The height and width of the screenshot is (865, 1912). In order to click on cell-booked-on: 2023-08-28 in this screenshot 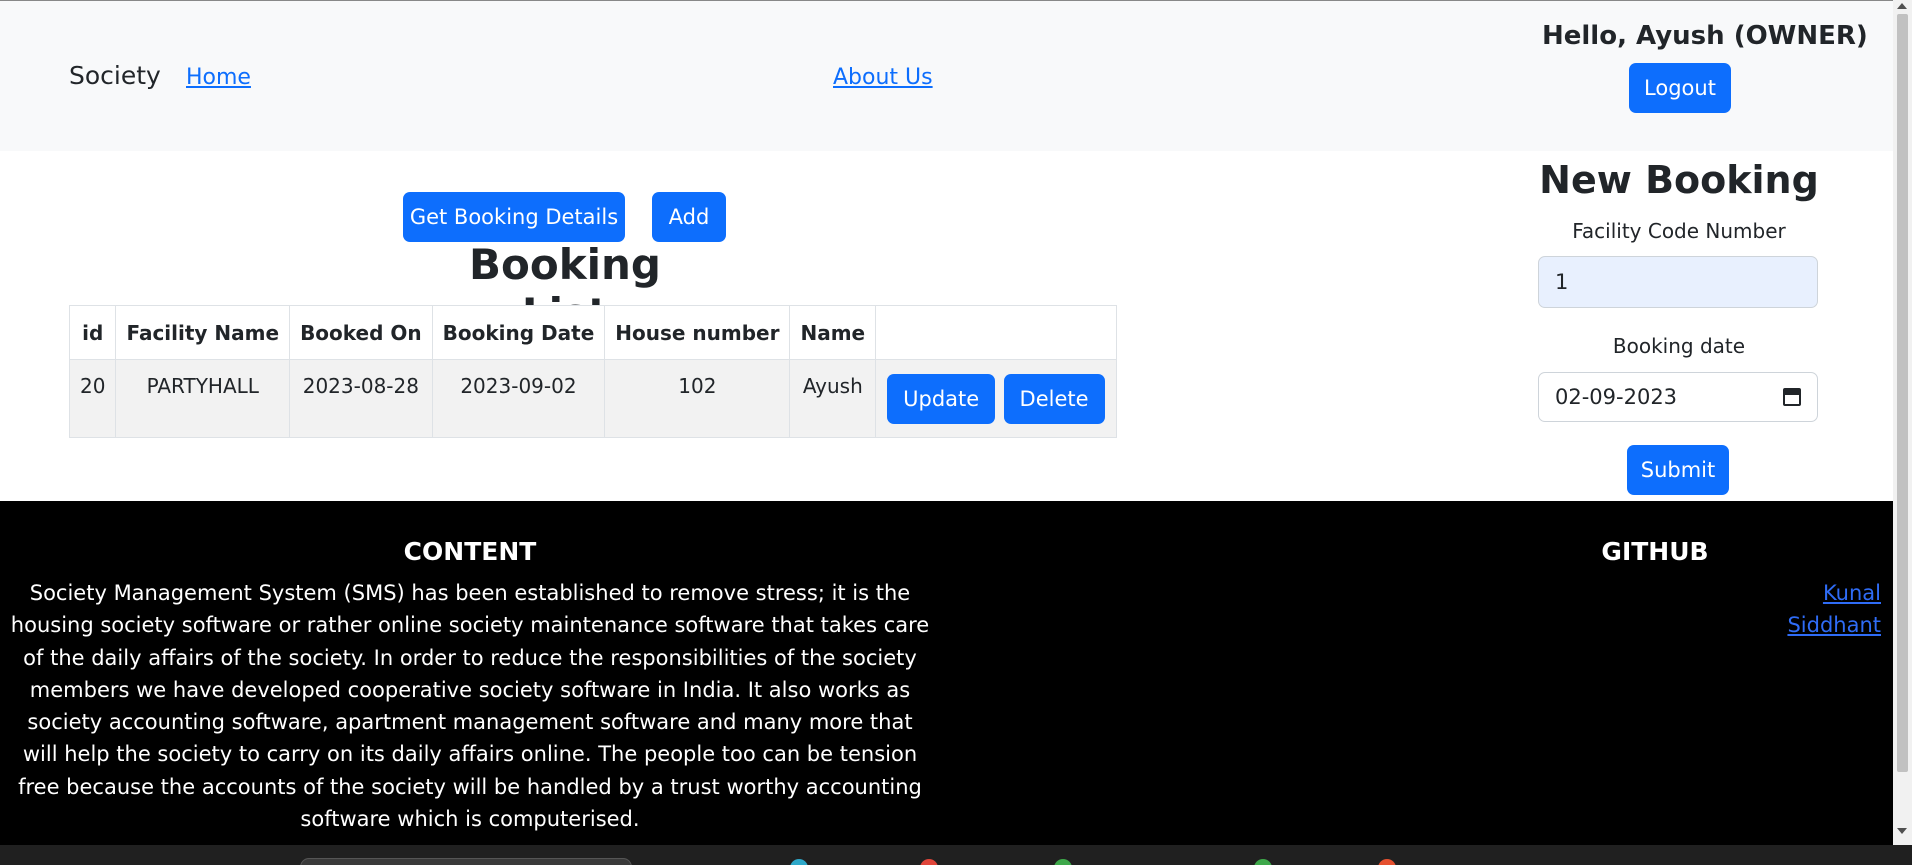, I will do `click(361, 398)`.